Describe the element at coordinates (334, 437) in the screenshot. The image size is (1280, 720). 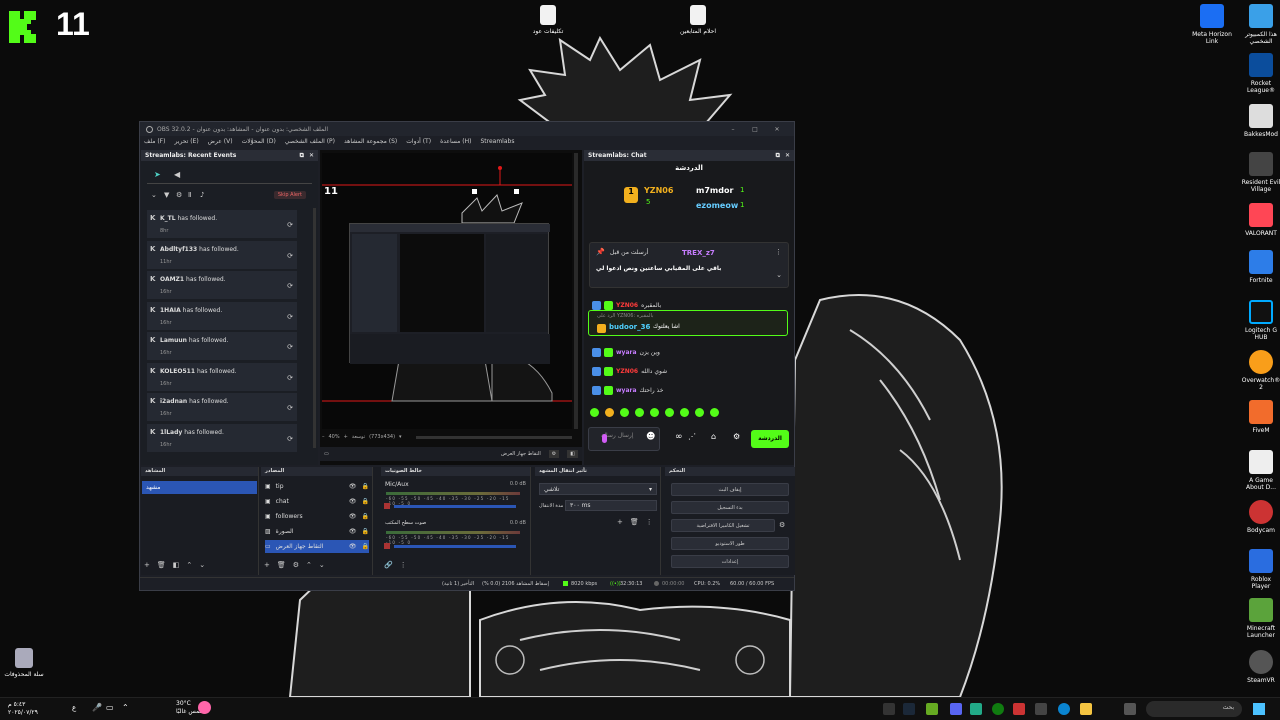
I see `zoom-level: 40%` at that location.